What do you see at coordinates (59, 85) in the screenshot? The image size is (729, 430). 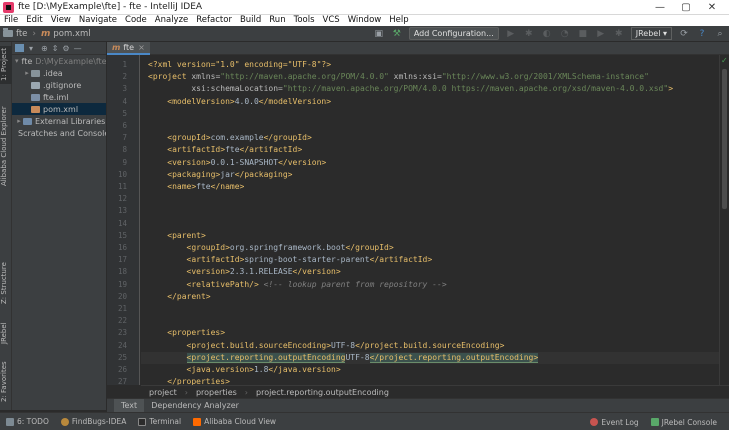 I see `tree-item-gitignore: .gitignore` at bounding box center [59, 85].